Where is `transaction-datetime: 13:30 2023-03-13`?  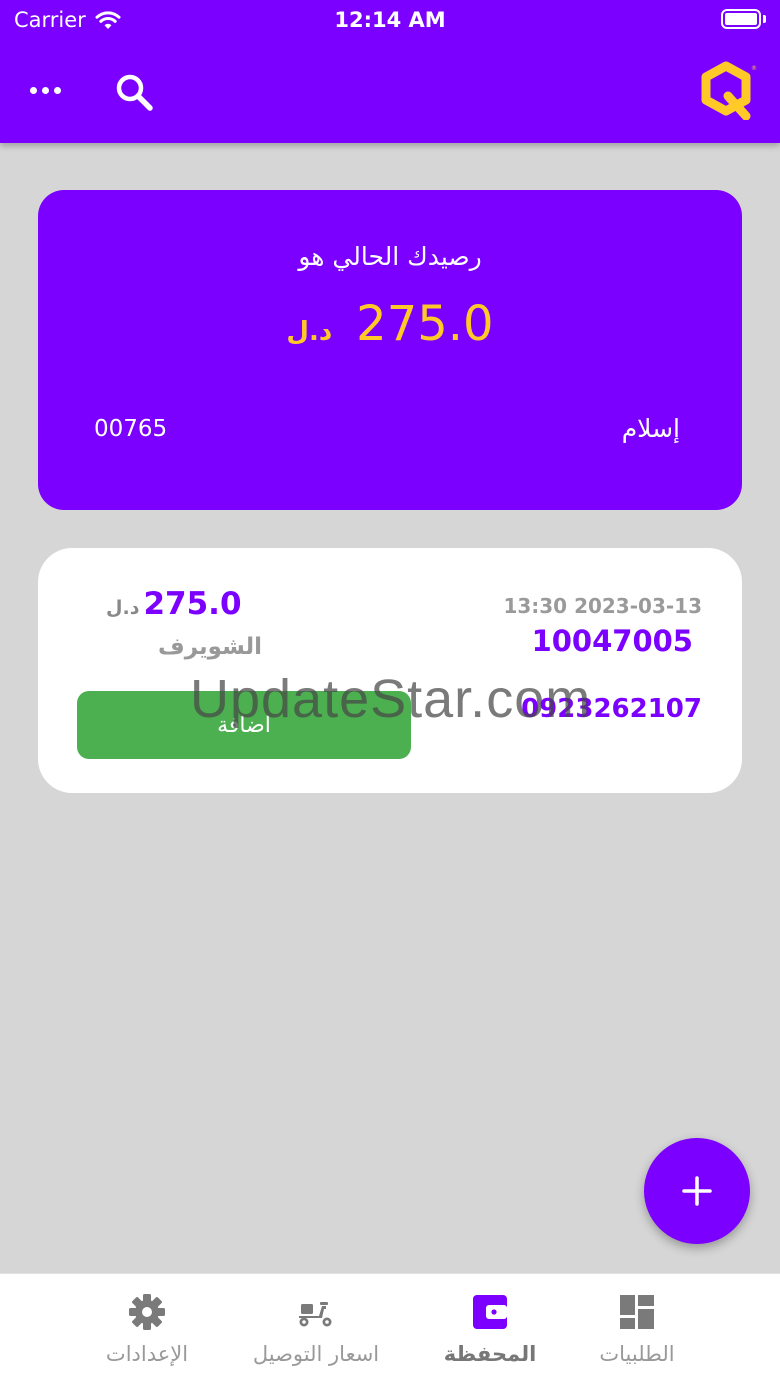
transaction-datetime: 13:30 2023-03-13 is located at coordinates (602, 606).